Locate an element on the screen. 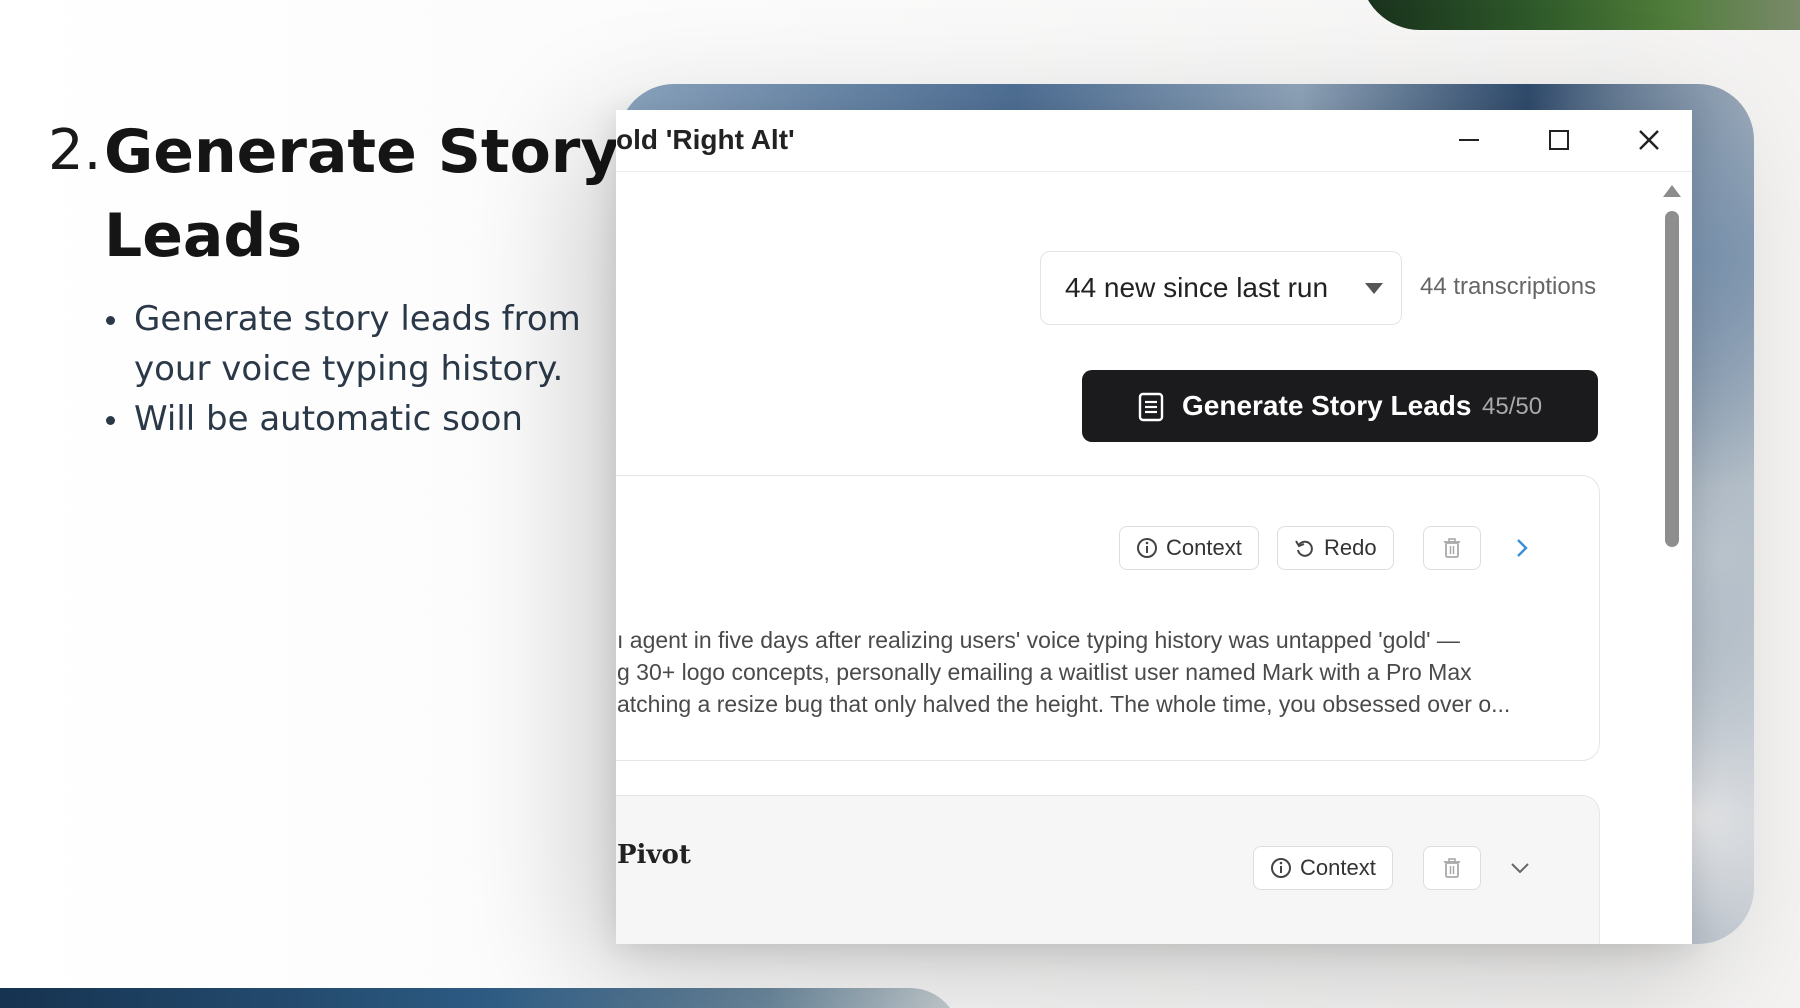 The height and width of the screenshot is (1008, 1800). chevron-right-icon is located at coordinates (1522, 548).